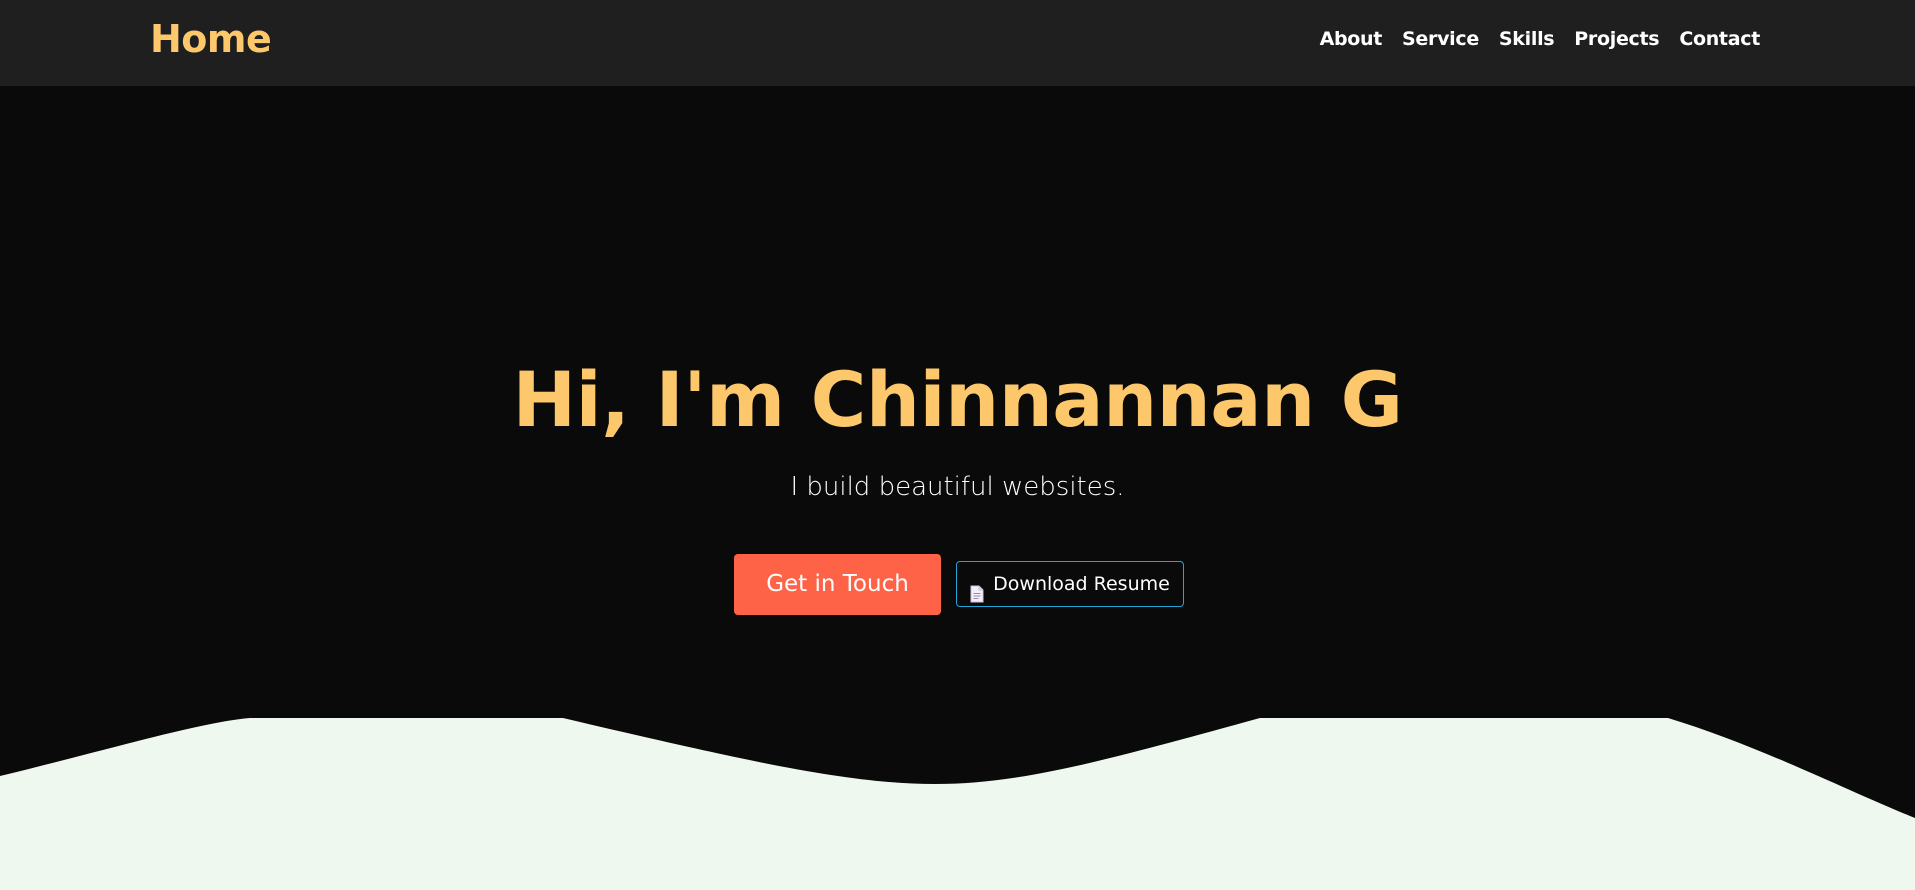  I want to click on document-icon, so click(977, 589).